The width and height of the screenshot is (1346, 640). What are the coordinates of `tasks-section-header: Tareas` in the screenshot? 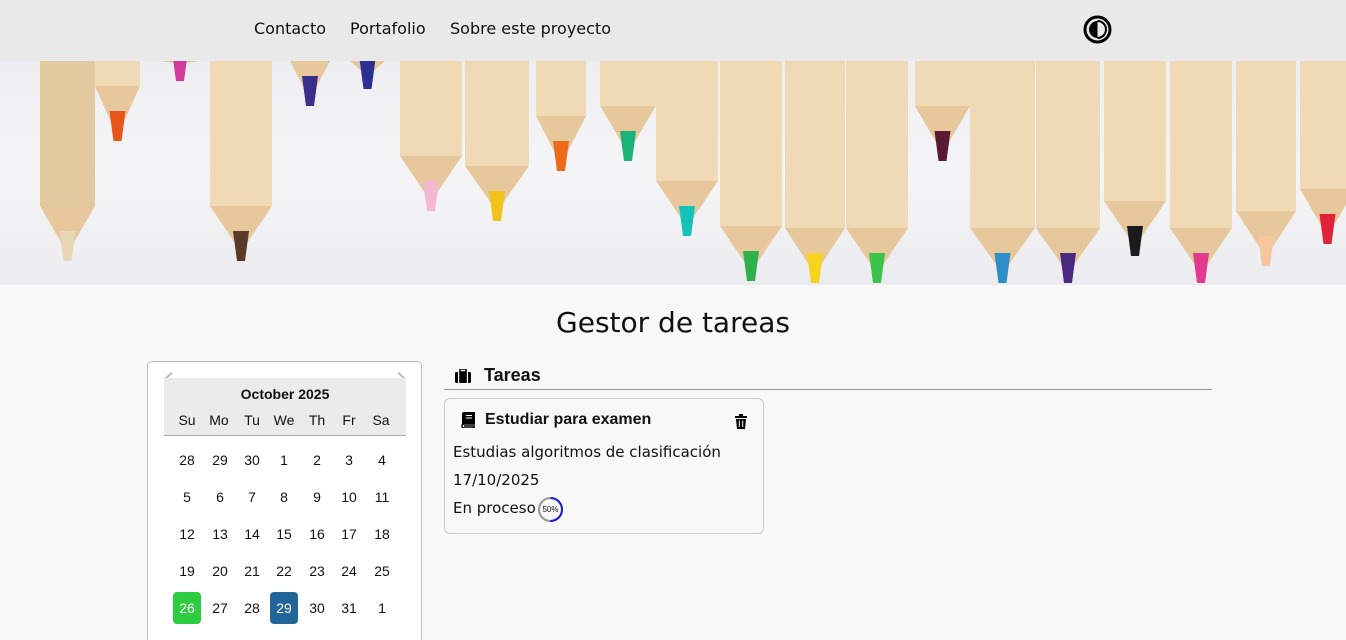 It's located at (828, 376).